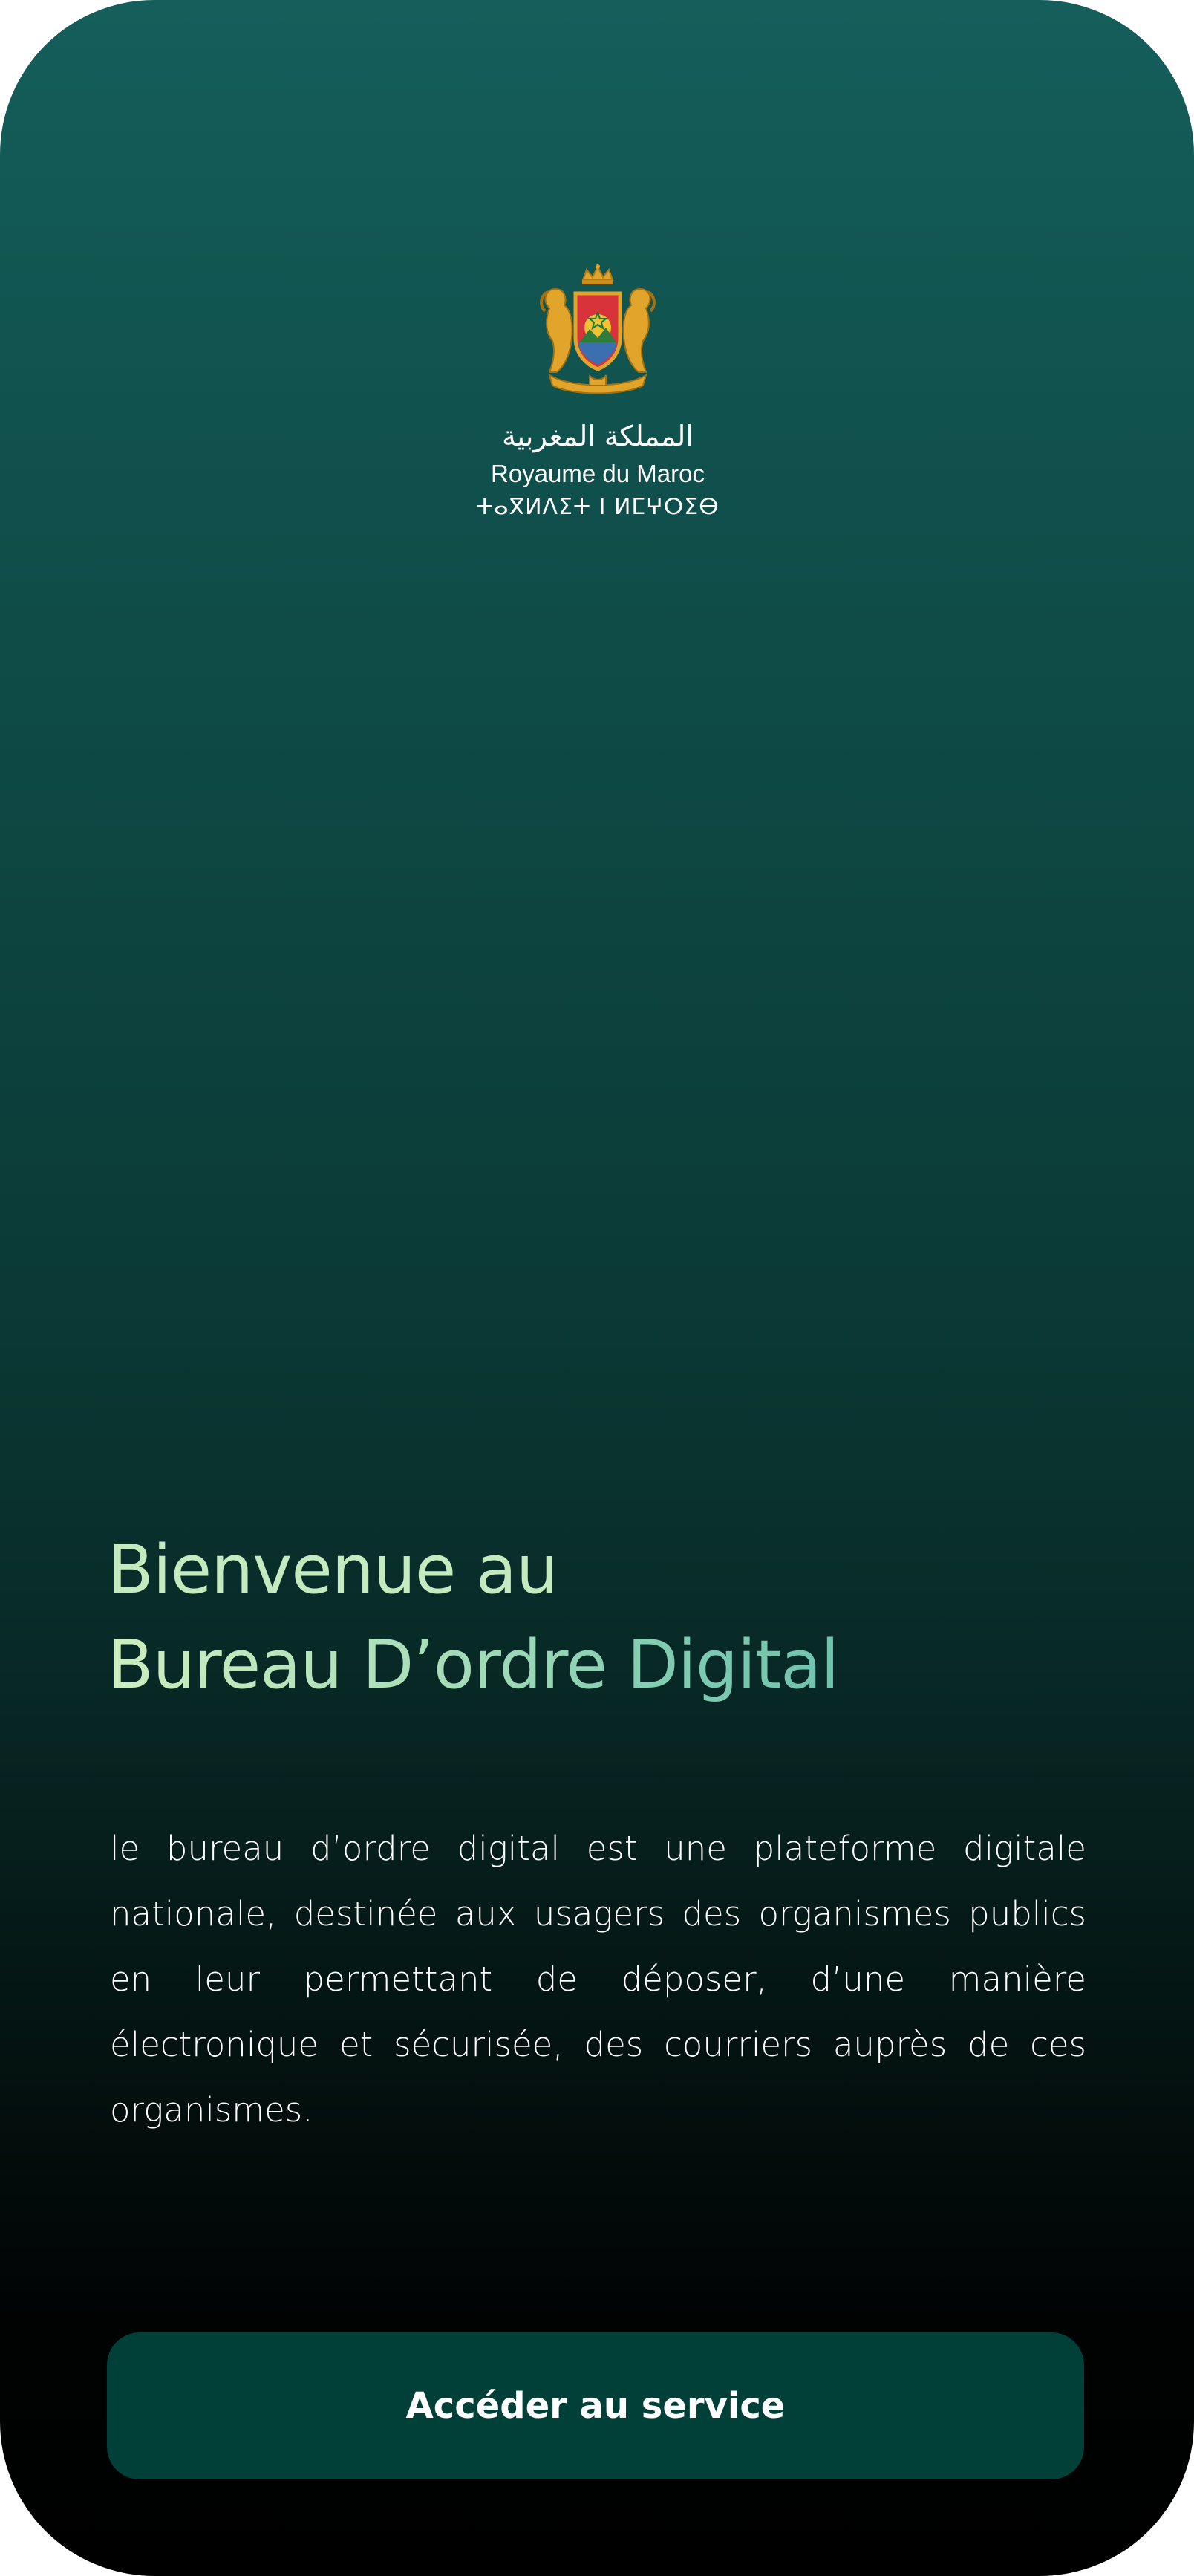 The width and height of the screenshot is (1194, 2576). What do you see at coordinates (333, 1570) in the screenshot?
I see `headline-line-1: Bienvenue au` at bounding box center [333, 1570].